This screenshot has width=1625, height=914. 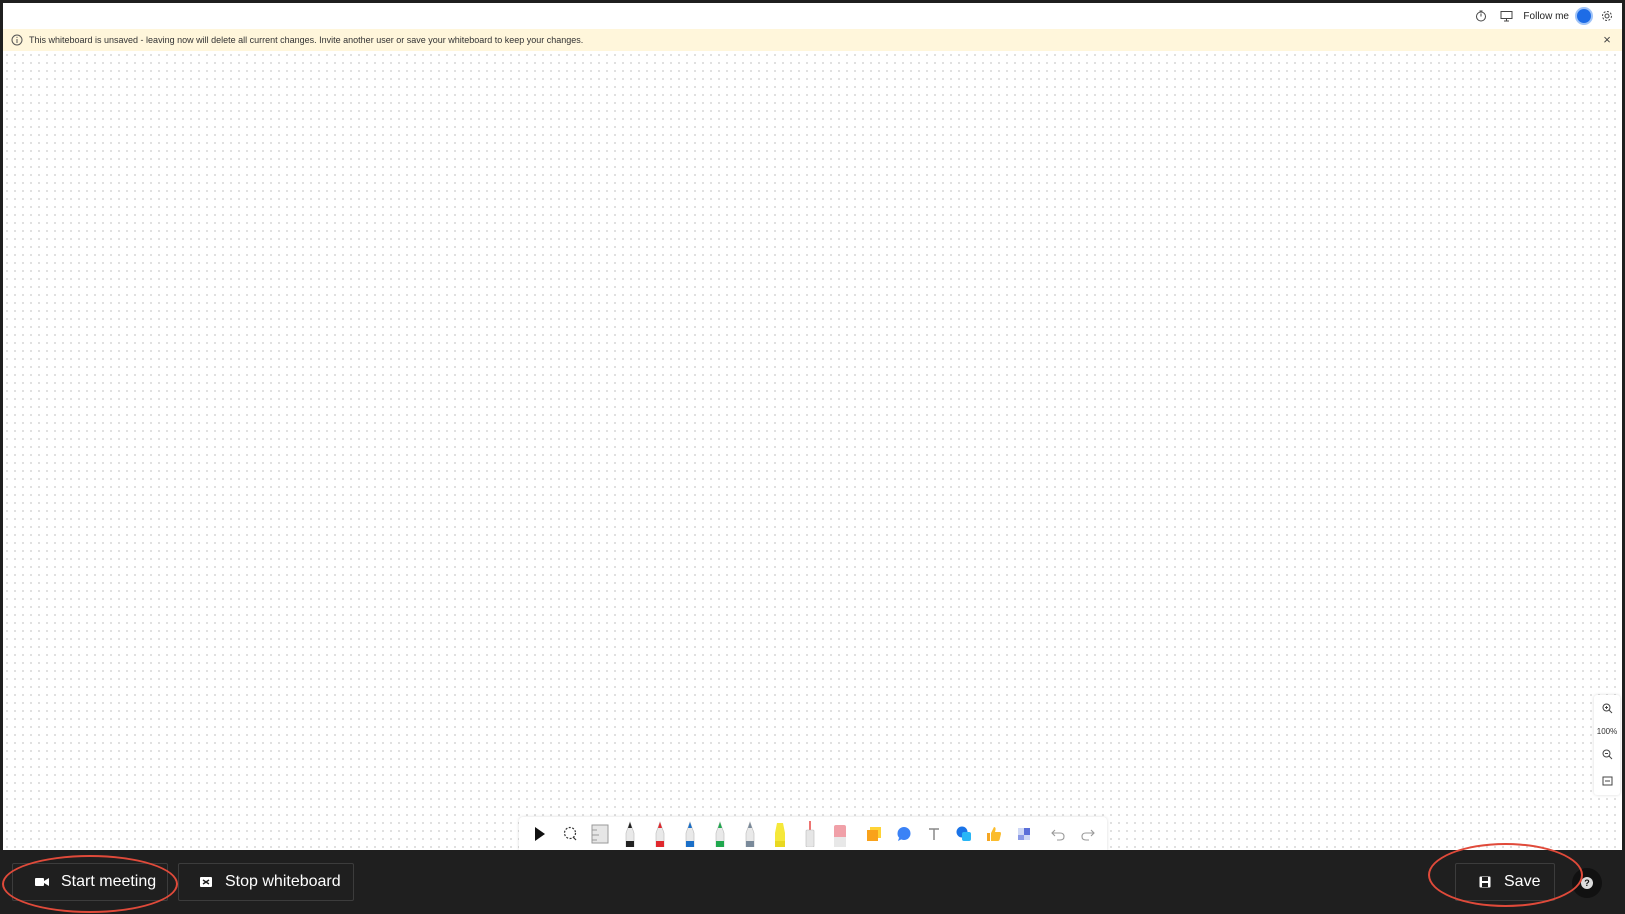 I want to click on save-button: Save, so click(x=1505, y=882).